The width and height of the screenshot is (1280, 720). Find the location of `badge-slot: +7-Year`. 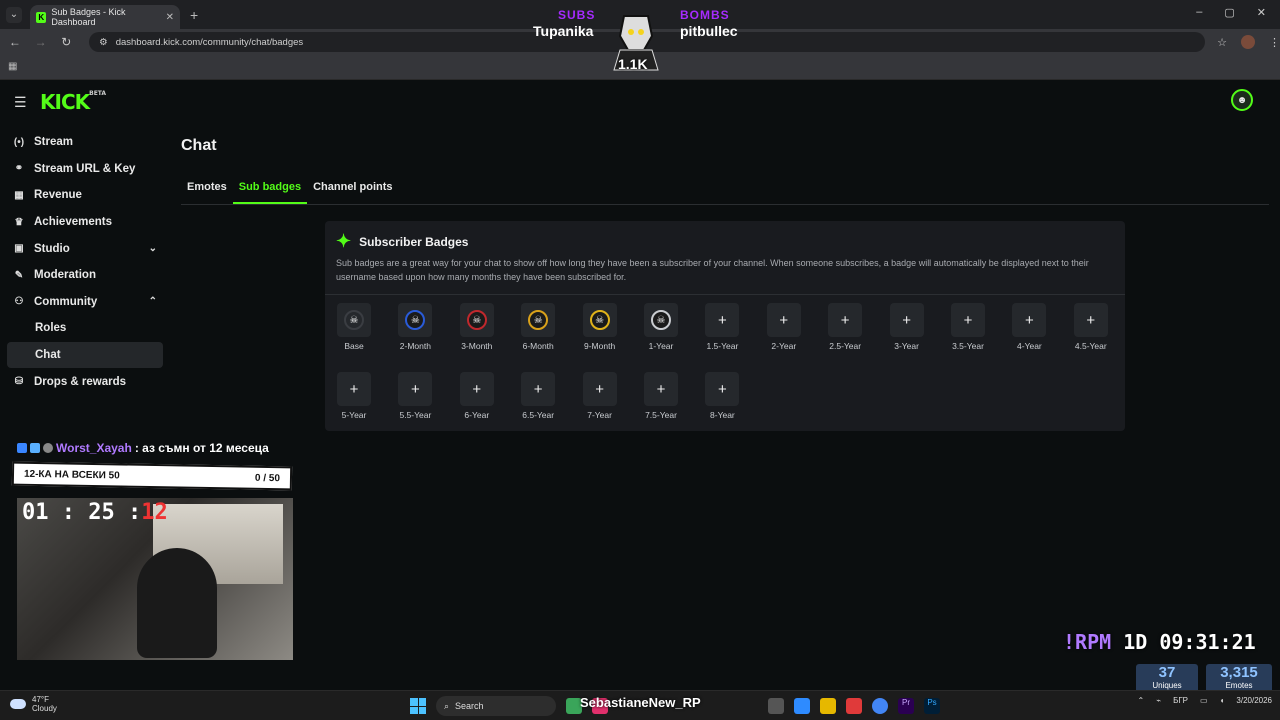

badge-slot: +7-Year is located at coordinates (599, 396).